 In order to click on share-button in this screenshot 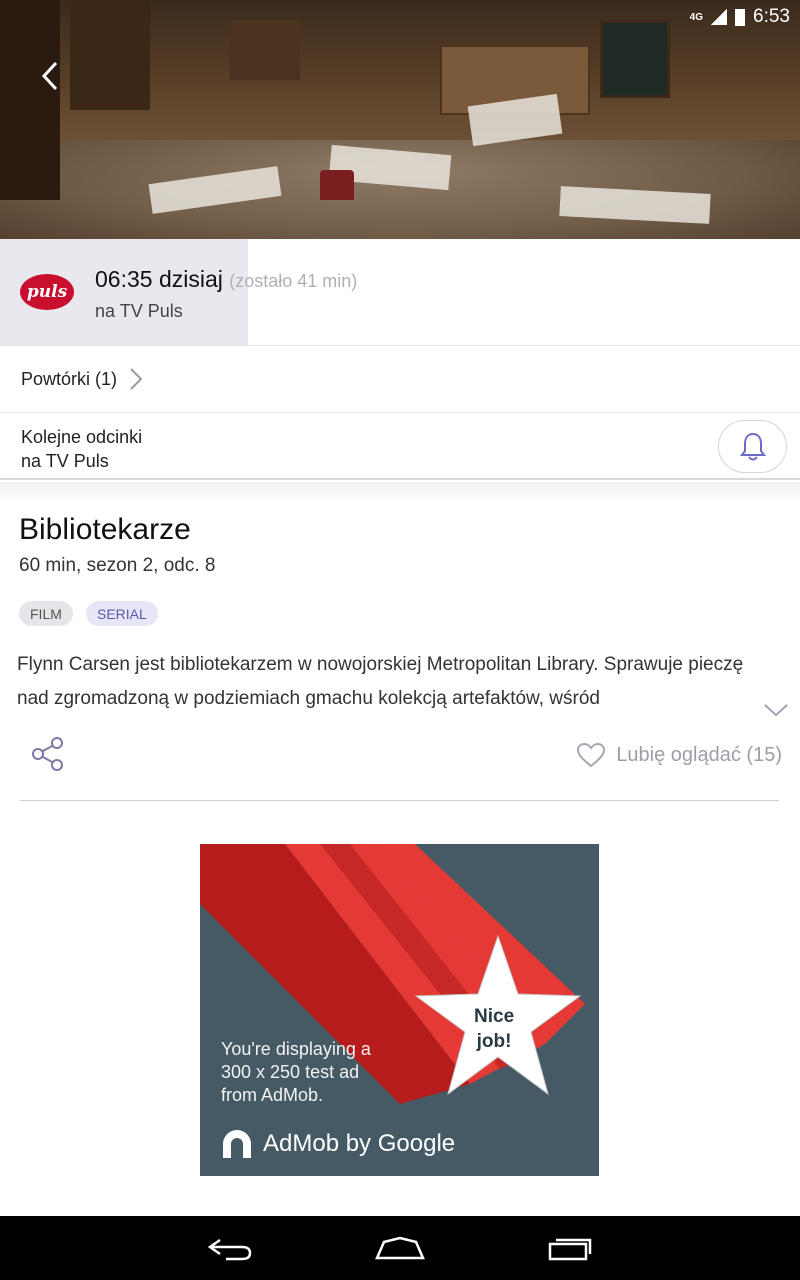, I will do `click(48, 754)`.